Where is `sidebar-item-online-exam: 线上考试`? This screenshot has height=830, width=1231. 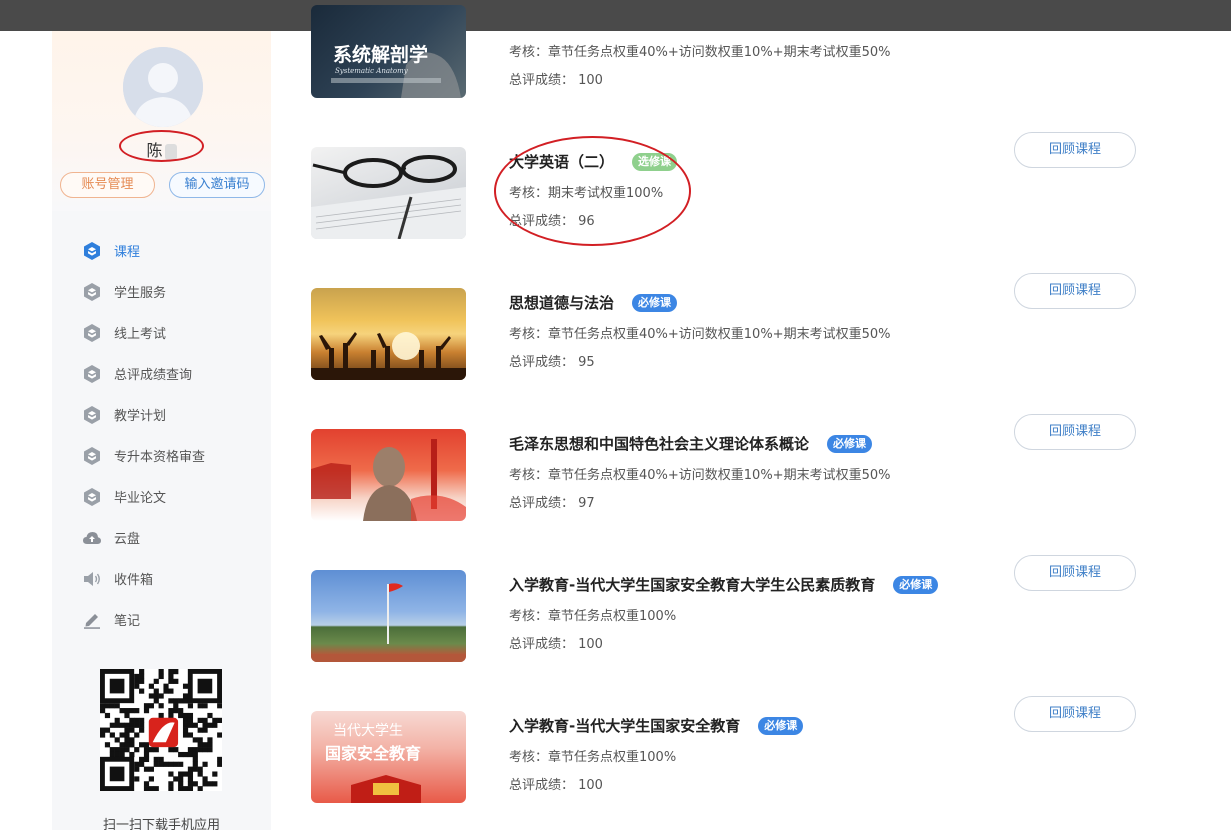
sidebar-item-online-exam: 线上考试 is located at coordinates (161, 332).